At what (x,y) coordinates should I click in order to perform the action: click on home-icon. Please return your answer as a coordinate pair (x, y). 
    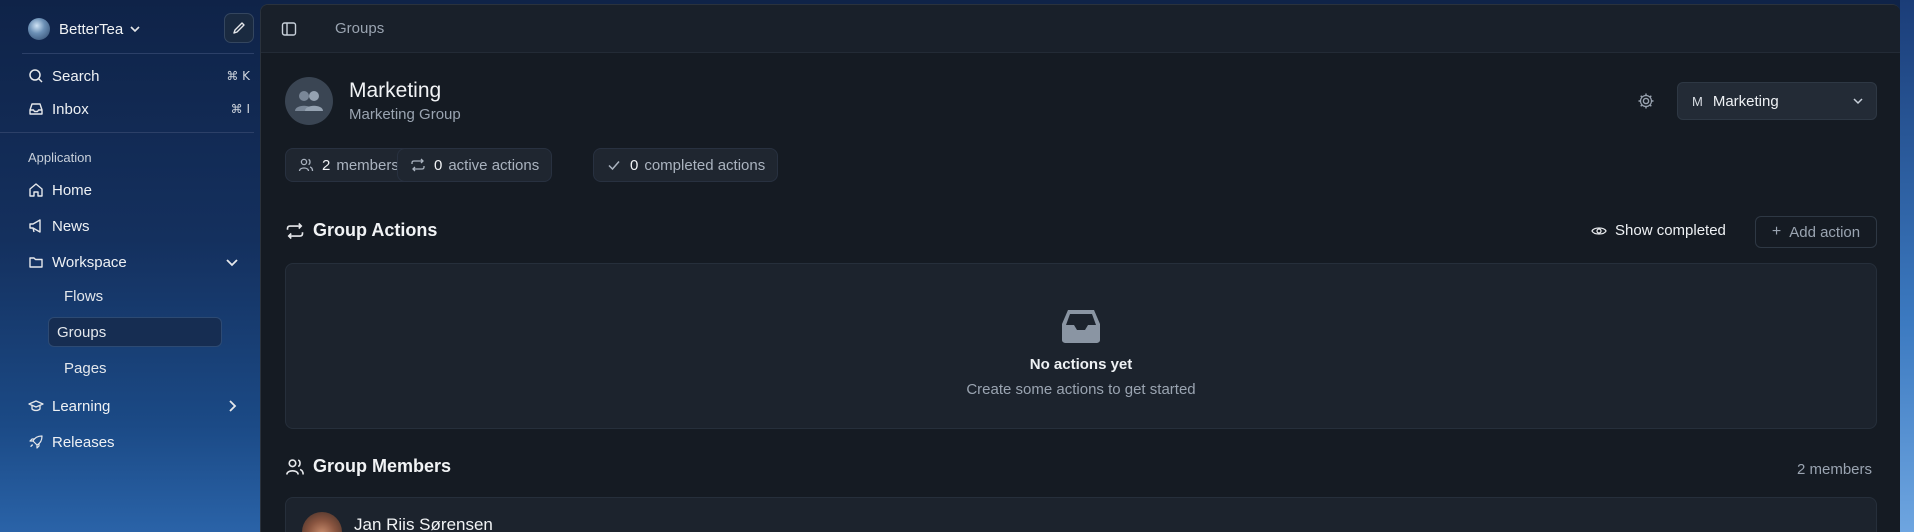
    Looking at the image, I should click on (36, 190).